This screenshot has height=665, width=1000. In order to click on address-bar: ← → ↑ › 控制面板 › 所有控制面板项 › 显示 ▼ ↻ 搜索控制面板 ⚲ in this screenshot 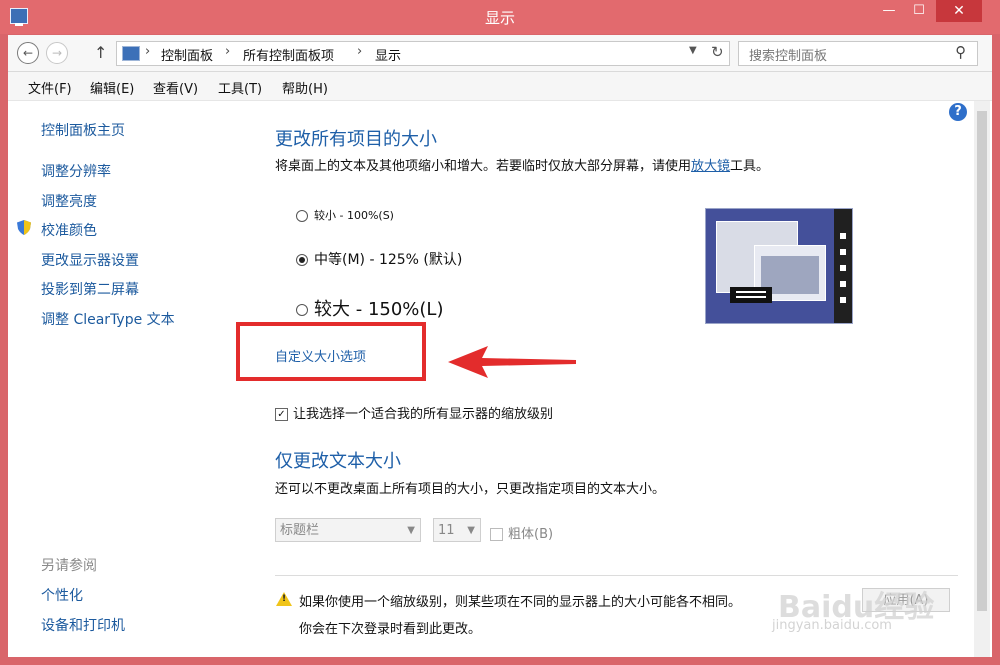, I will do `click(500, 53)`.